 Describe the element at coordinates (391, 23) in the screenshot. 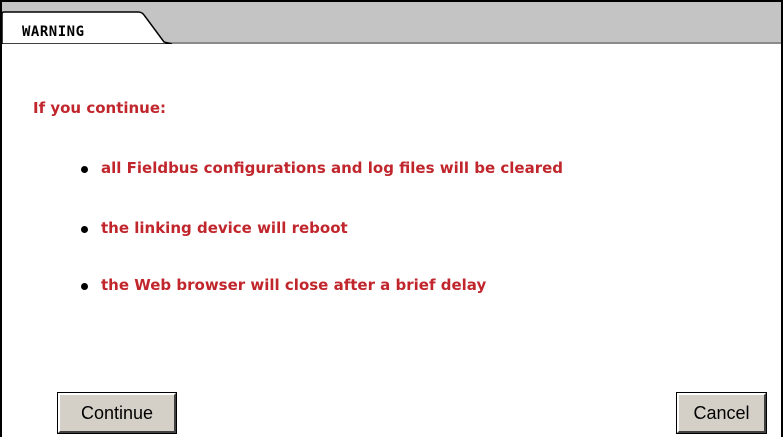

I see `tab-strip: WARNING` at that location.